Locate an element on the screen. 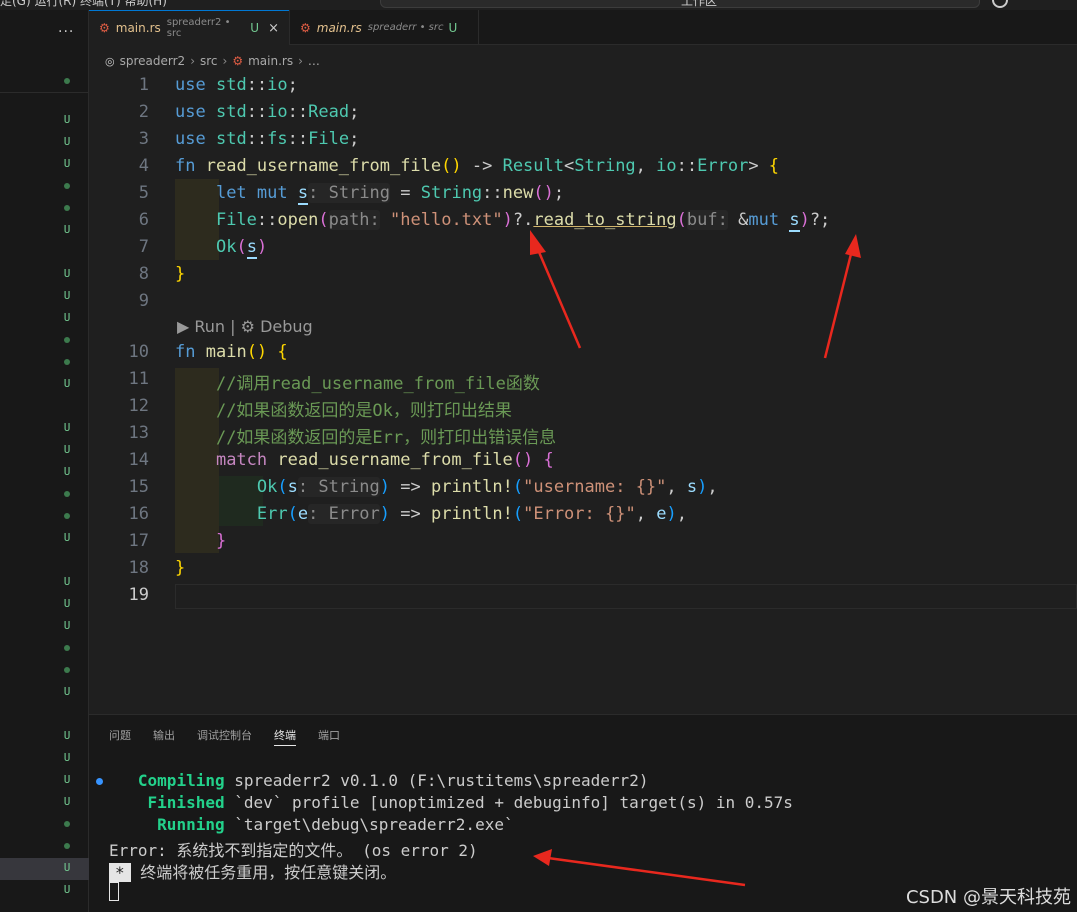 The width and height of the screenshot is (1077, 912). panel-tabs: 问题 输出 调试控制台 终端 端口 is located at coordinates (224, 736).